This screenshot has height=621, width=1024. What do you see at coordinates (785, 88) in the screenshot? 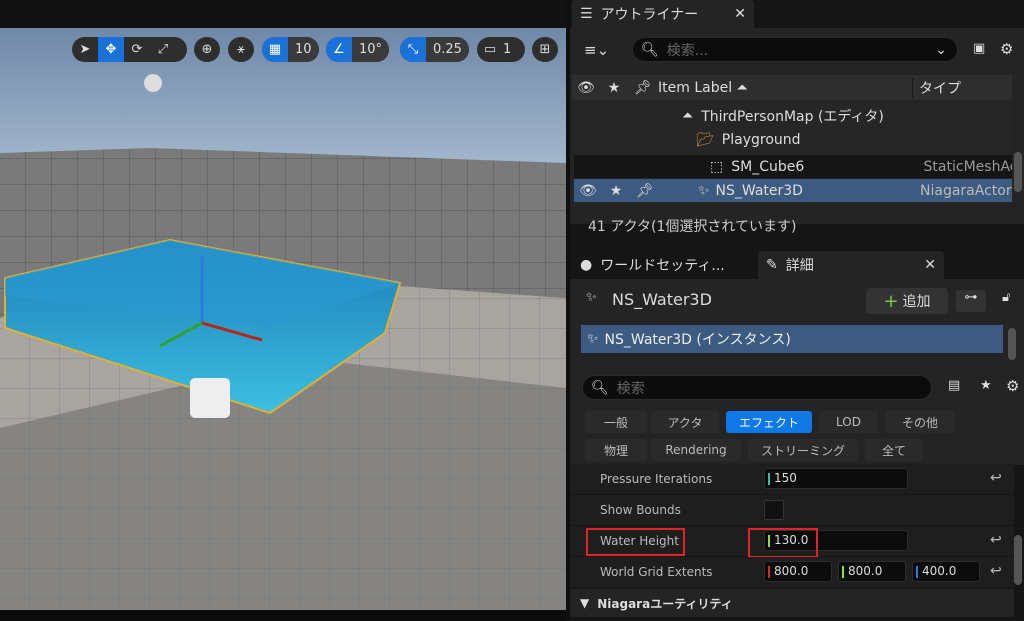
I see `column-item-label: Item Label ⏶` at bounding box center [785, 88].